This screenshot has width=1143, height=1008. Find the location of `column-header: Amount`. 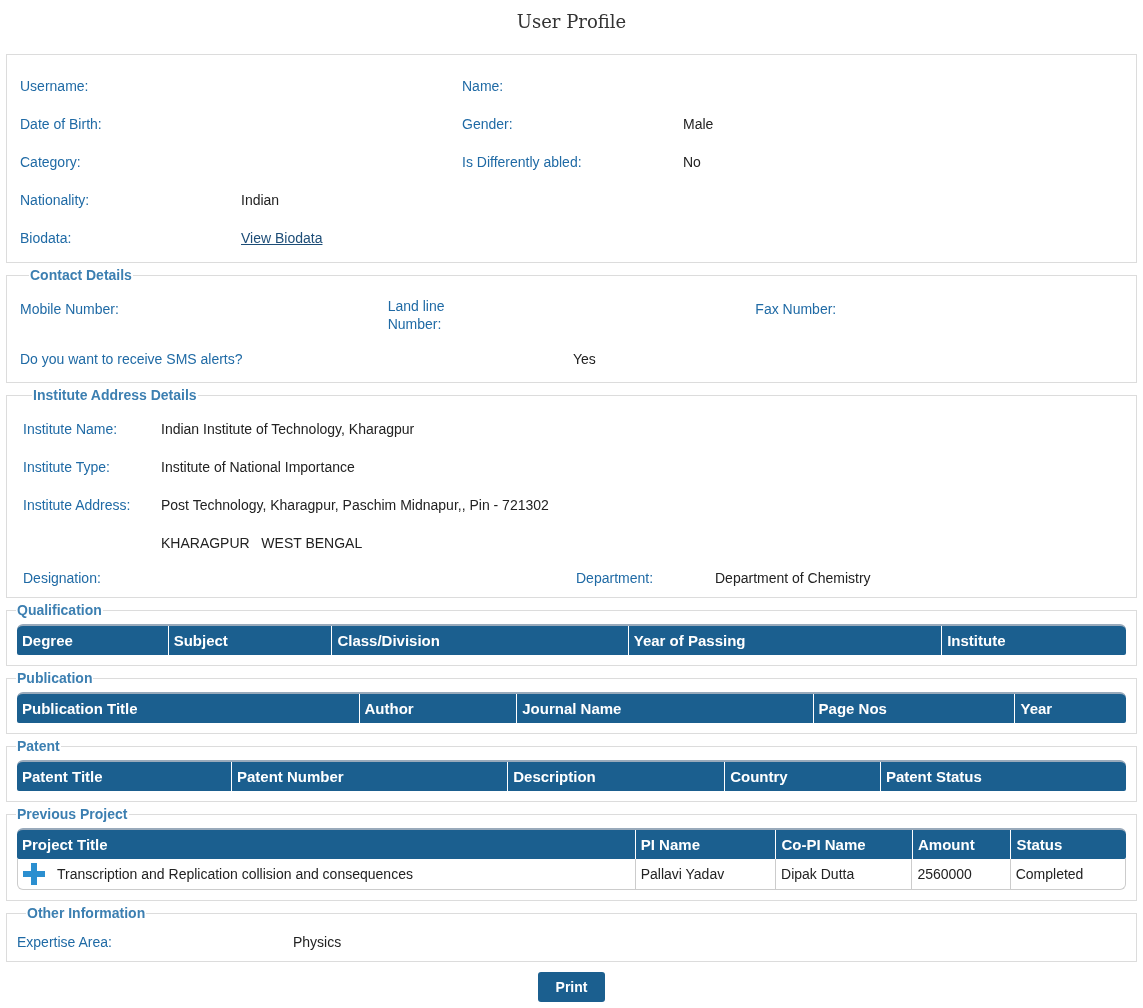

column-header: Amount is located at coordinates (961, 844).